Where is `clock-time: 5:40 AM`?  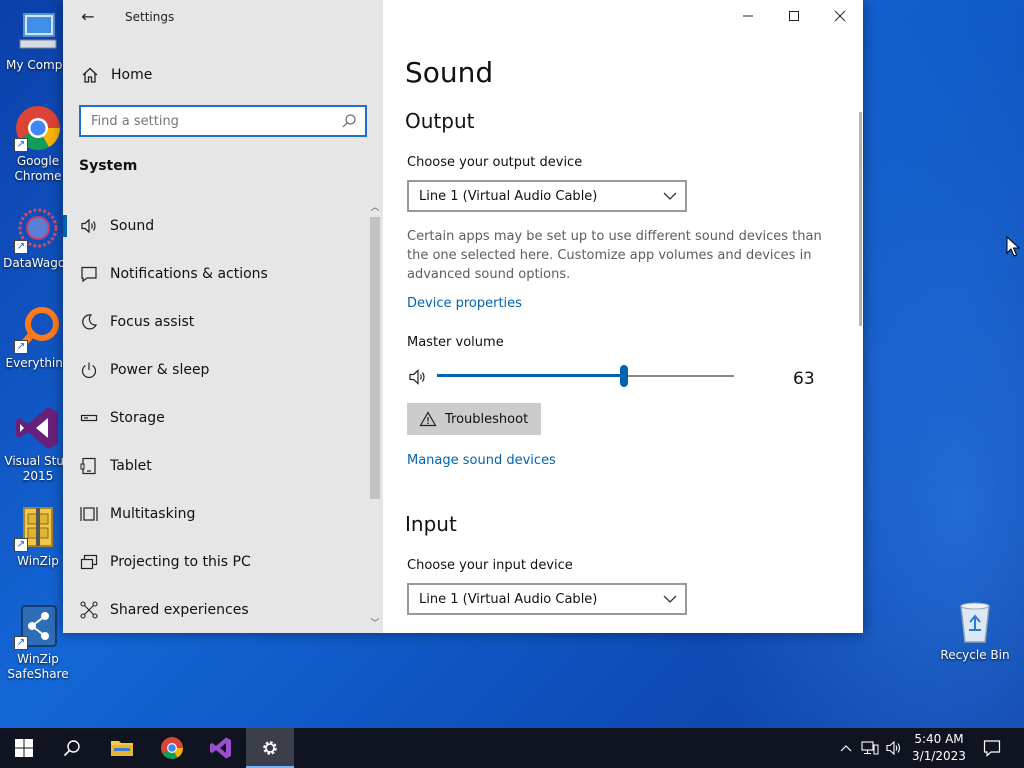
clock-time: 5:40 AM is located at coordinates (939, 739).